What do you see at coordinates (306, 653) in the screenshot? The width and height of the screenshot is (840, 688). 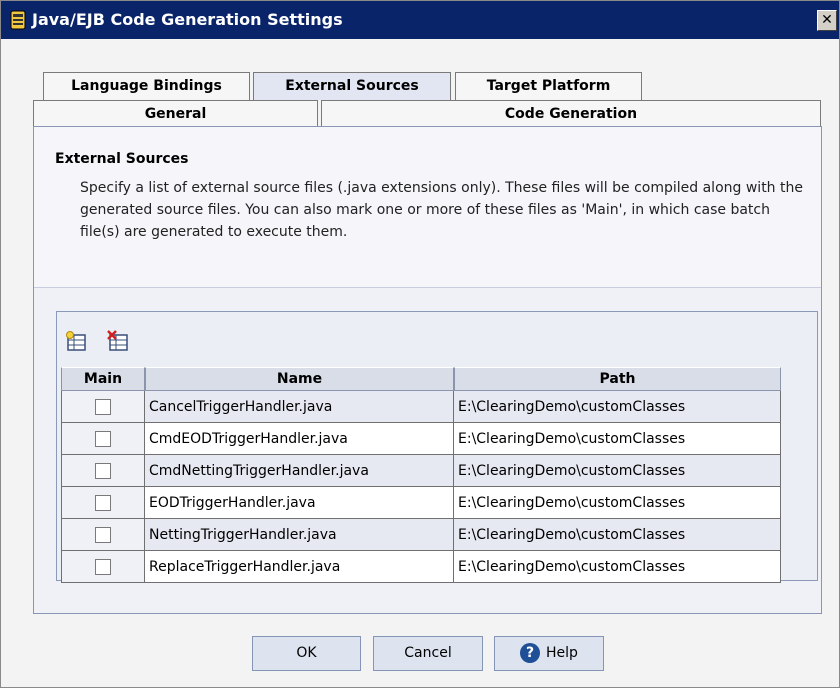 I see `ok-button: OK` at bounding box center [306, 653].